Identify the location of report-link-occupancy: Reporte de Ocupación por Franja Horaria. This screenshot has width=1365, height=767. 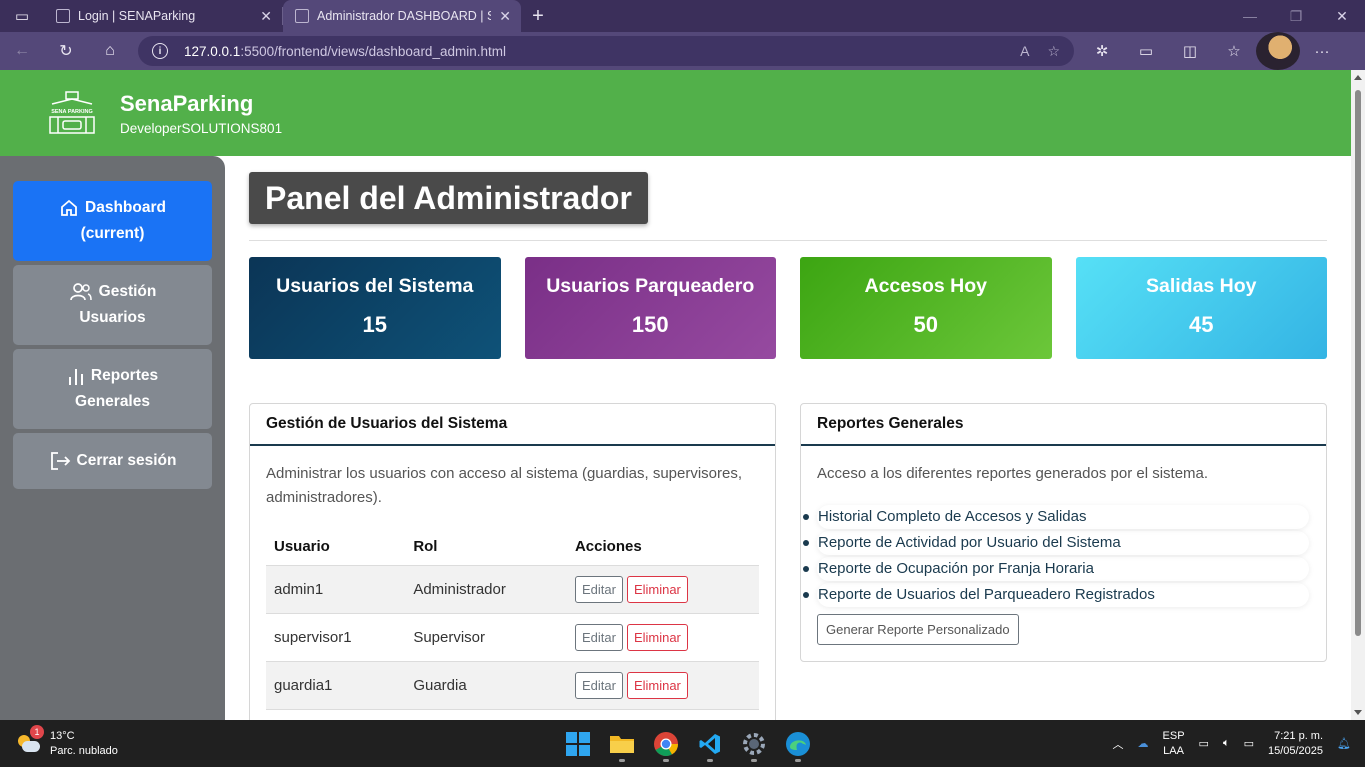
(1063, 569).